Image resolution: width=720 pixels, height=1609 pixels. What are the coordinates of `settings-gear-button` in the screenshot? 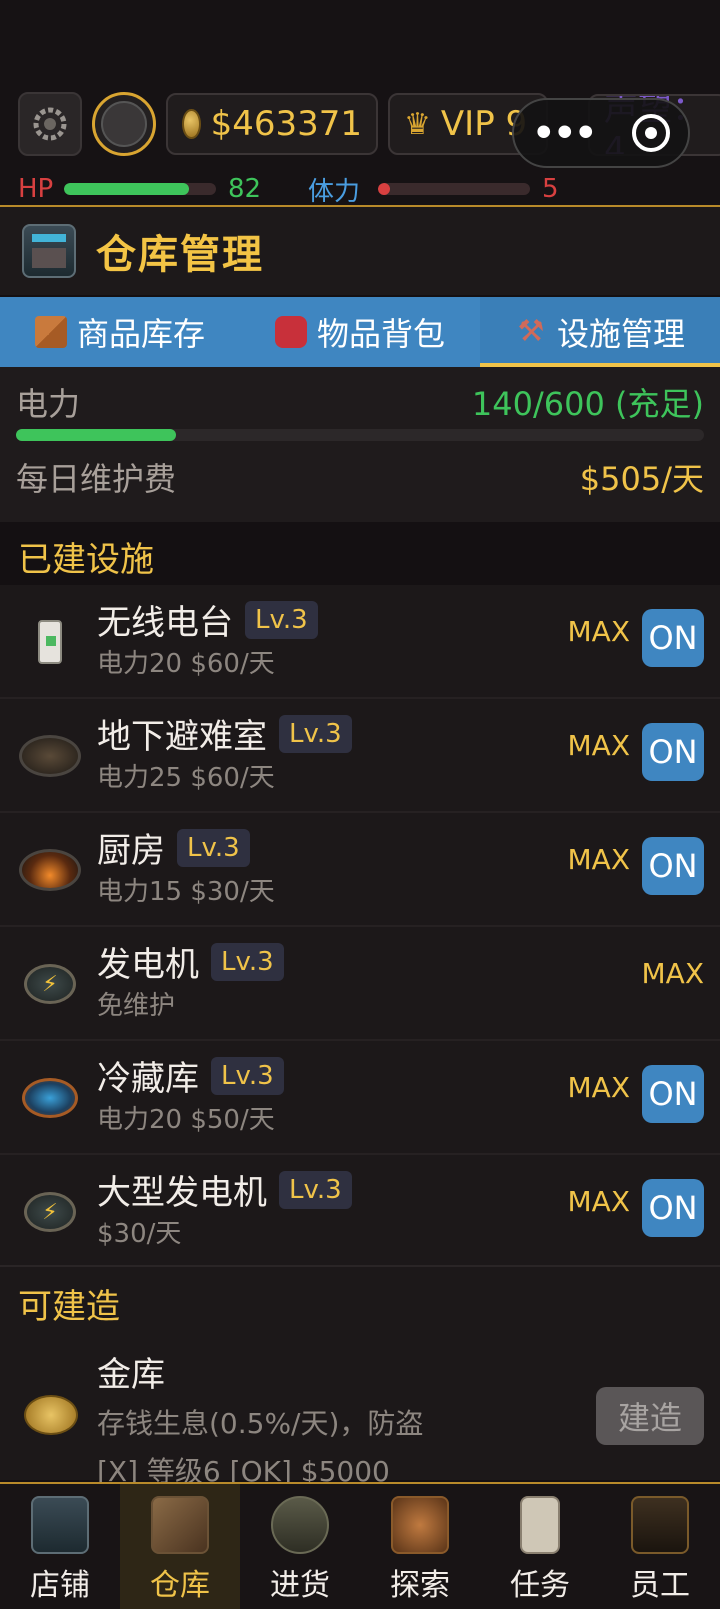 It's located at (50, 124).